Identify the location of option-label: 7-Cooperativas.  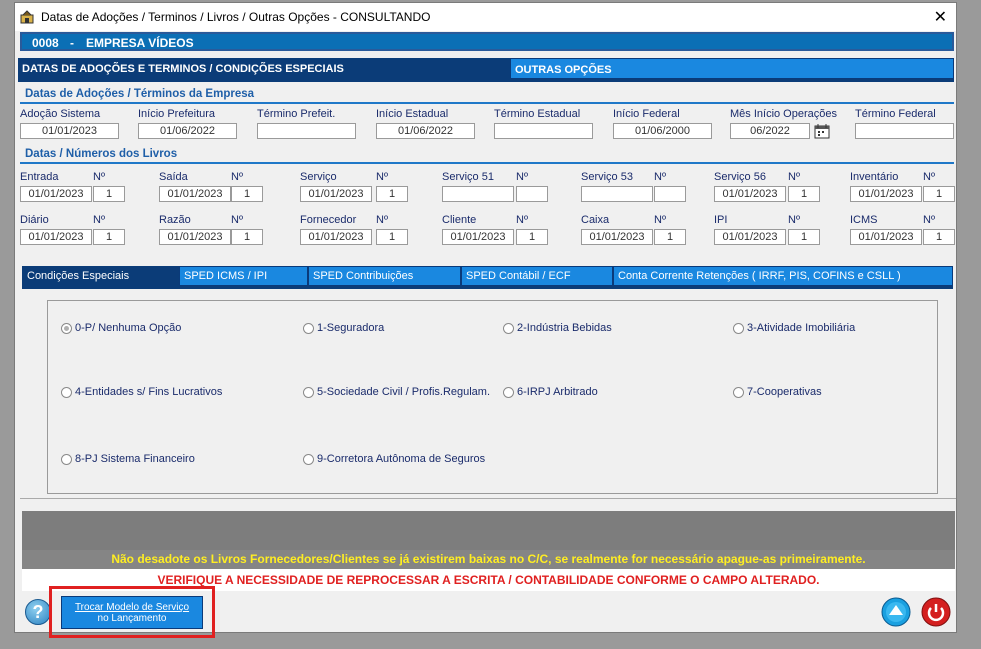
(784, 392).